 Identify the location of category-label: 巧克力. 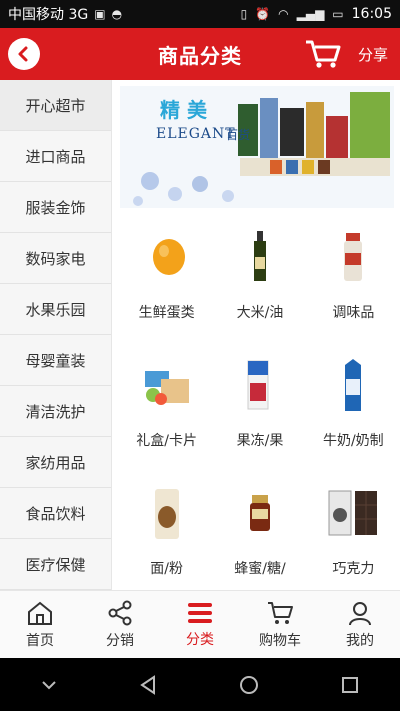
(353, 569).